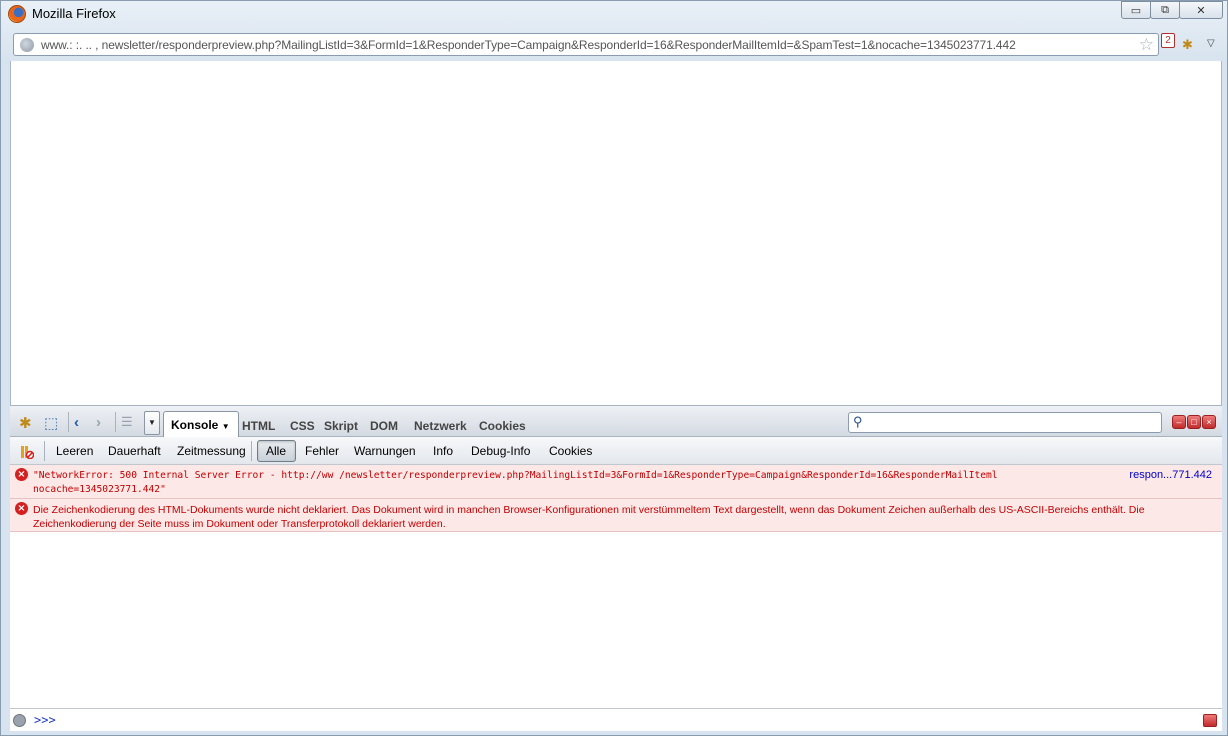 The width and height of the screenshot is (1228, 736). I want to click on notification-badge: 2, so click(1168, 40).